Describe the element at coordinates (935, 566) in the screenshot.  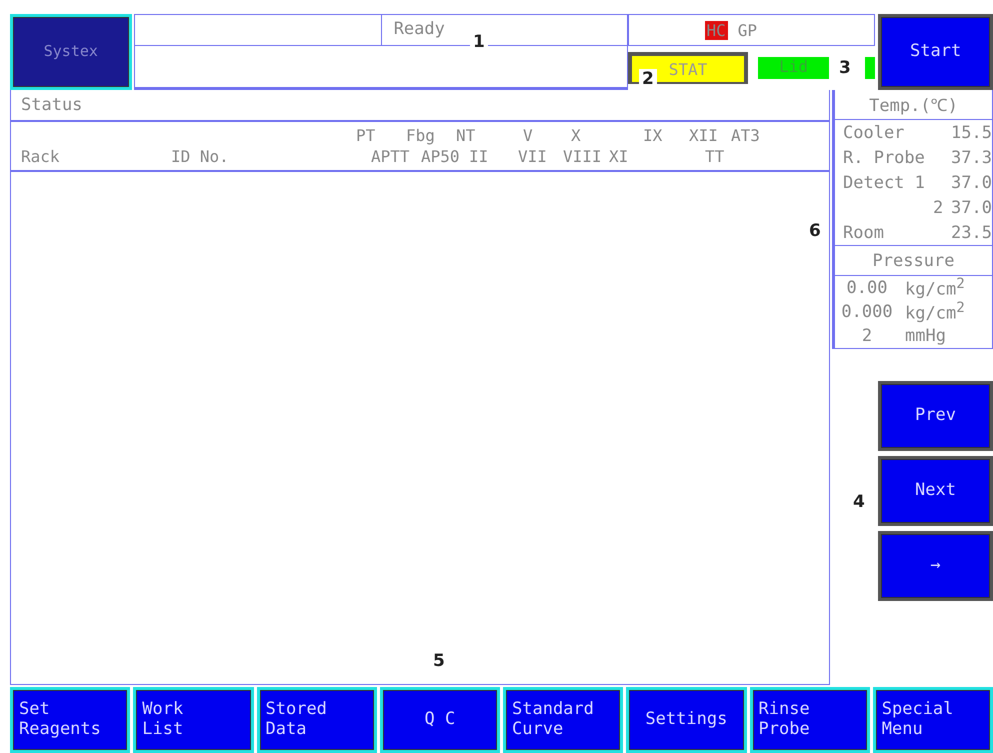
I see `nav-button: →` at that location.